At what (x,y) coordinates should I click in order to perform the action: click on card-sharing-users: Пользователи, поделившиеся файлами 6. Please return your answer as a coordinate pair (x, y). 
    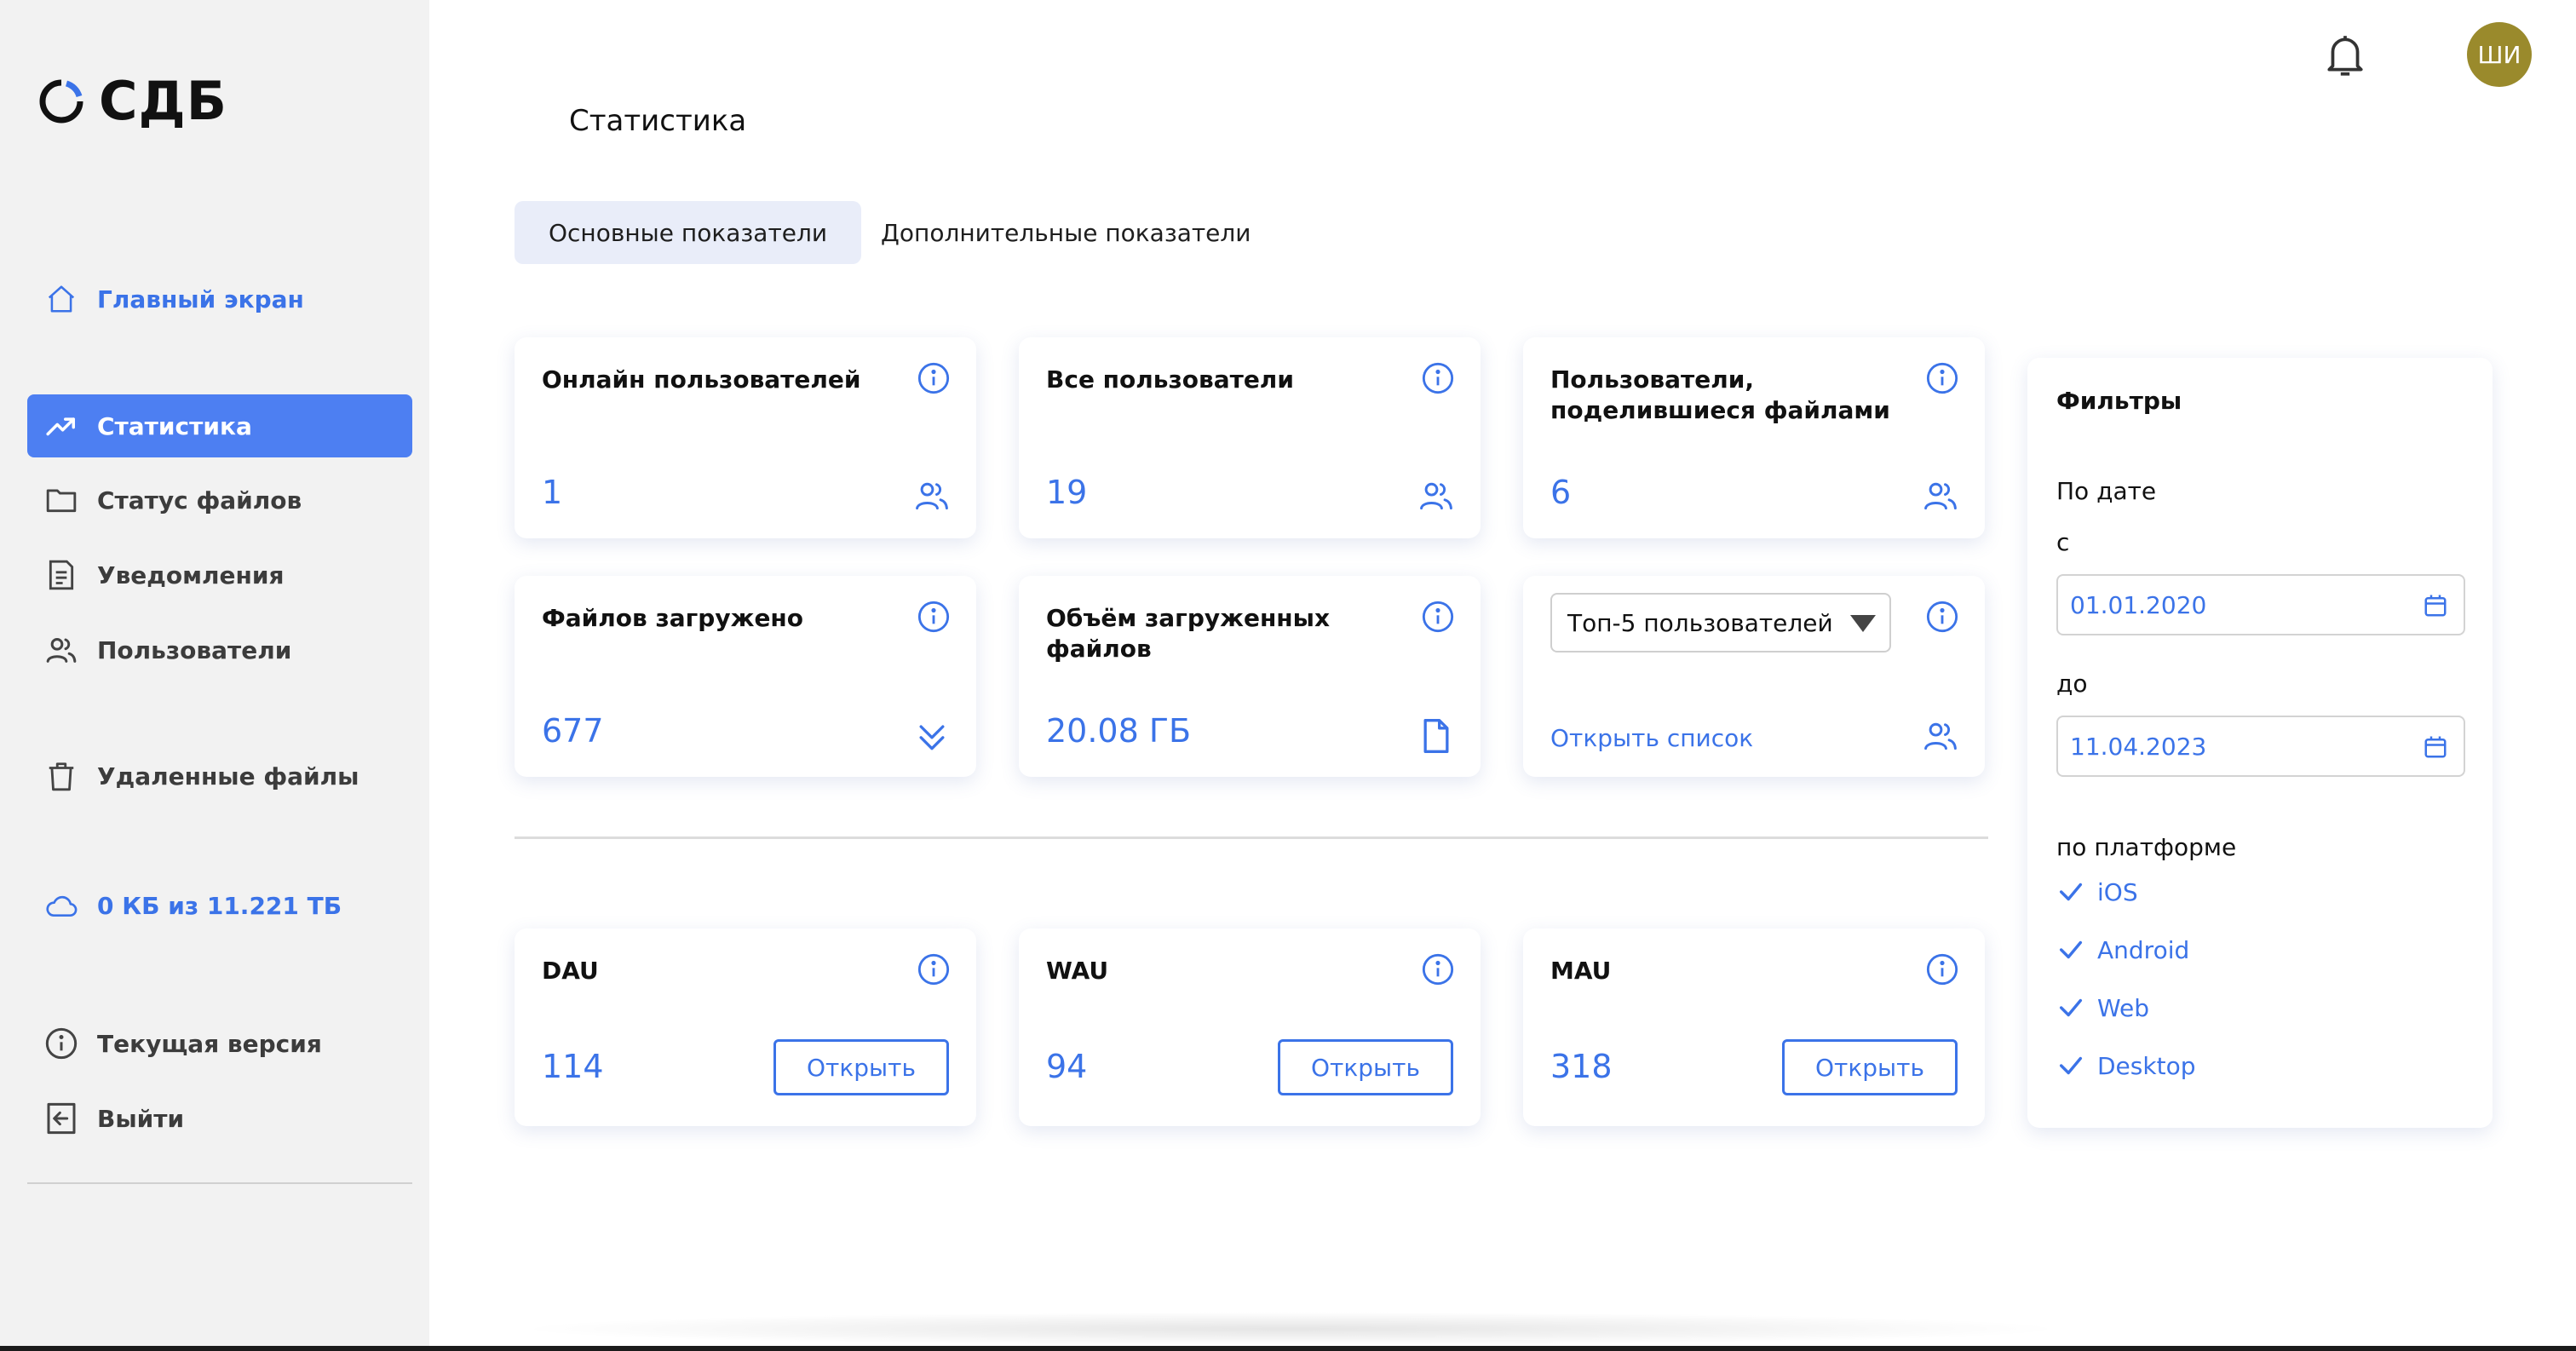
    Looking at the image, I should click on (1754, 438).